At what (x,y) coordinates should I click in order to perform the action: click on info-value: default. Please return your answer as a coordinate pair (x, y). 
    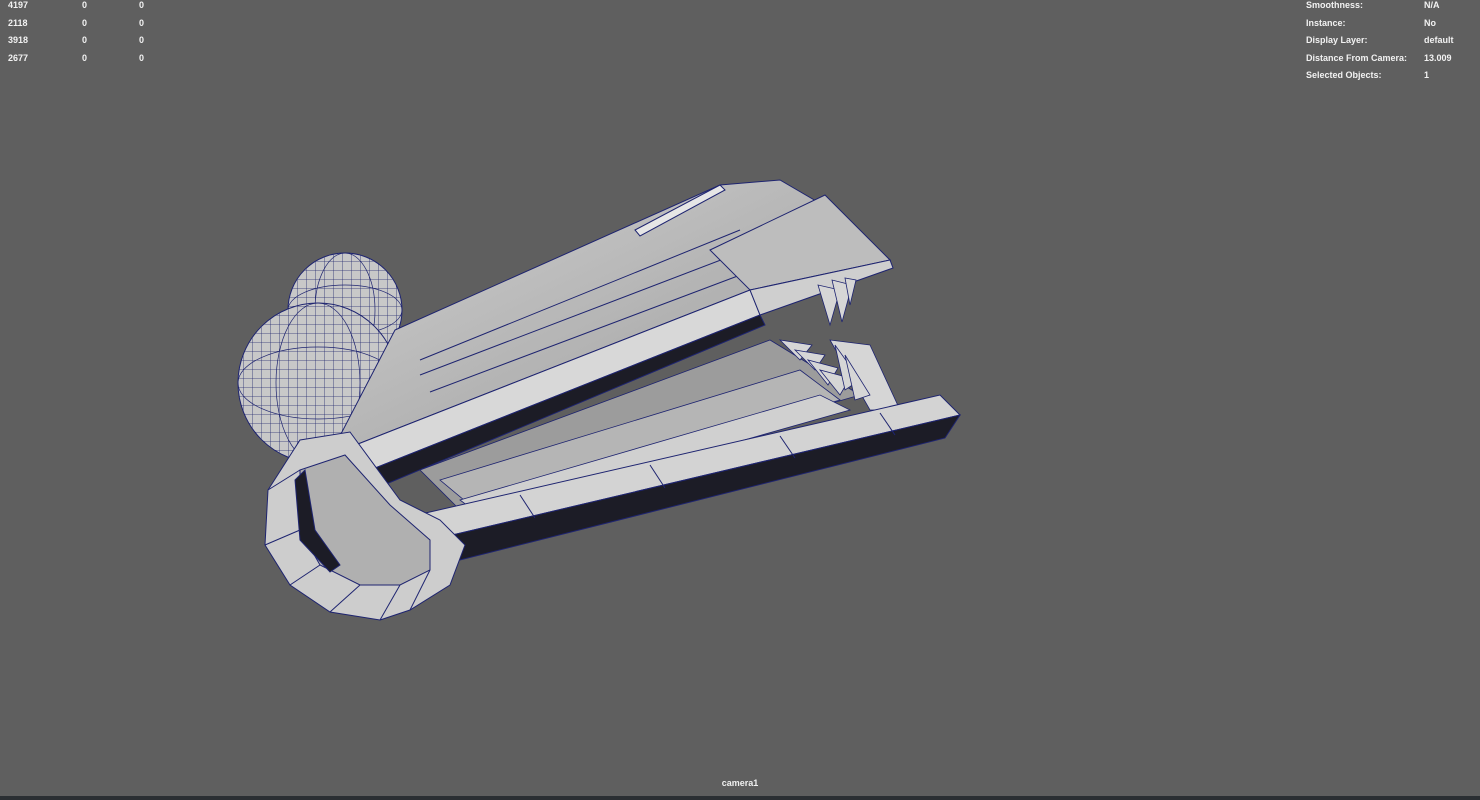
    Looking at the image, I should click on (1439, 40).